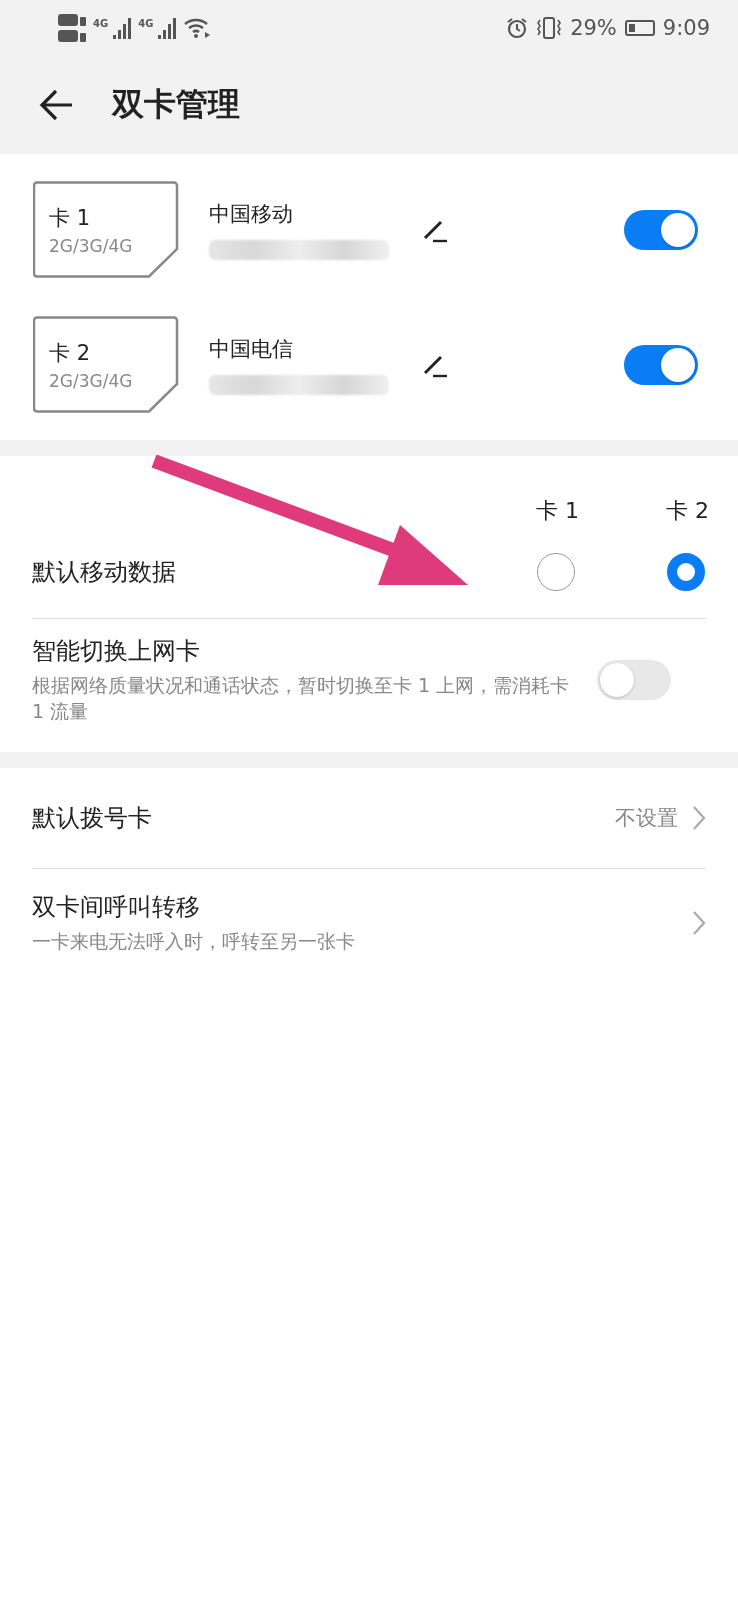 Image resolution: width=738 pixels, height=1600 pixels. What do you see at coordinates (176, 104) in the screenshot?
I see `page-title: 双卡管理` at bounding box center [176, 104].